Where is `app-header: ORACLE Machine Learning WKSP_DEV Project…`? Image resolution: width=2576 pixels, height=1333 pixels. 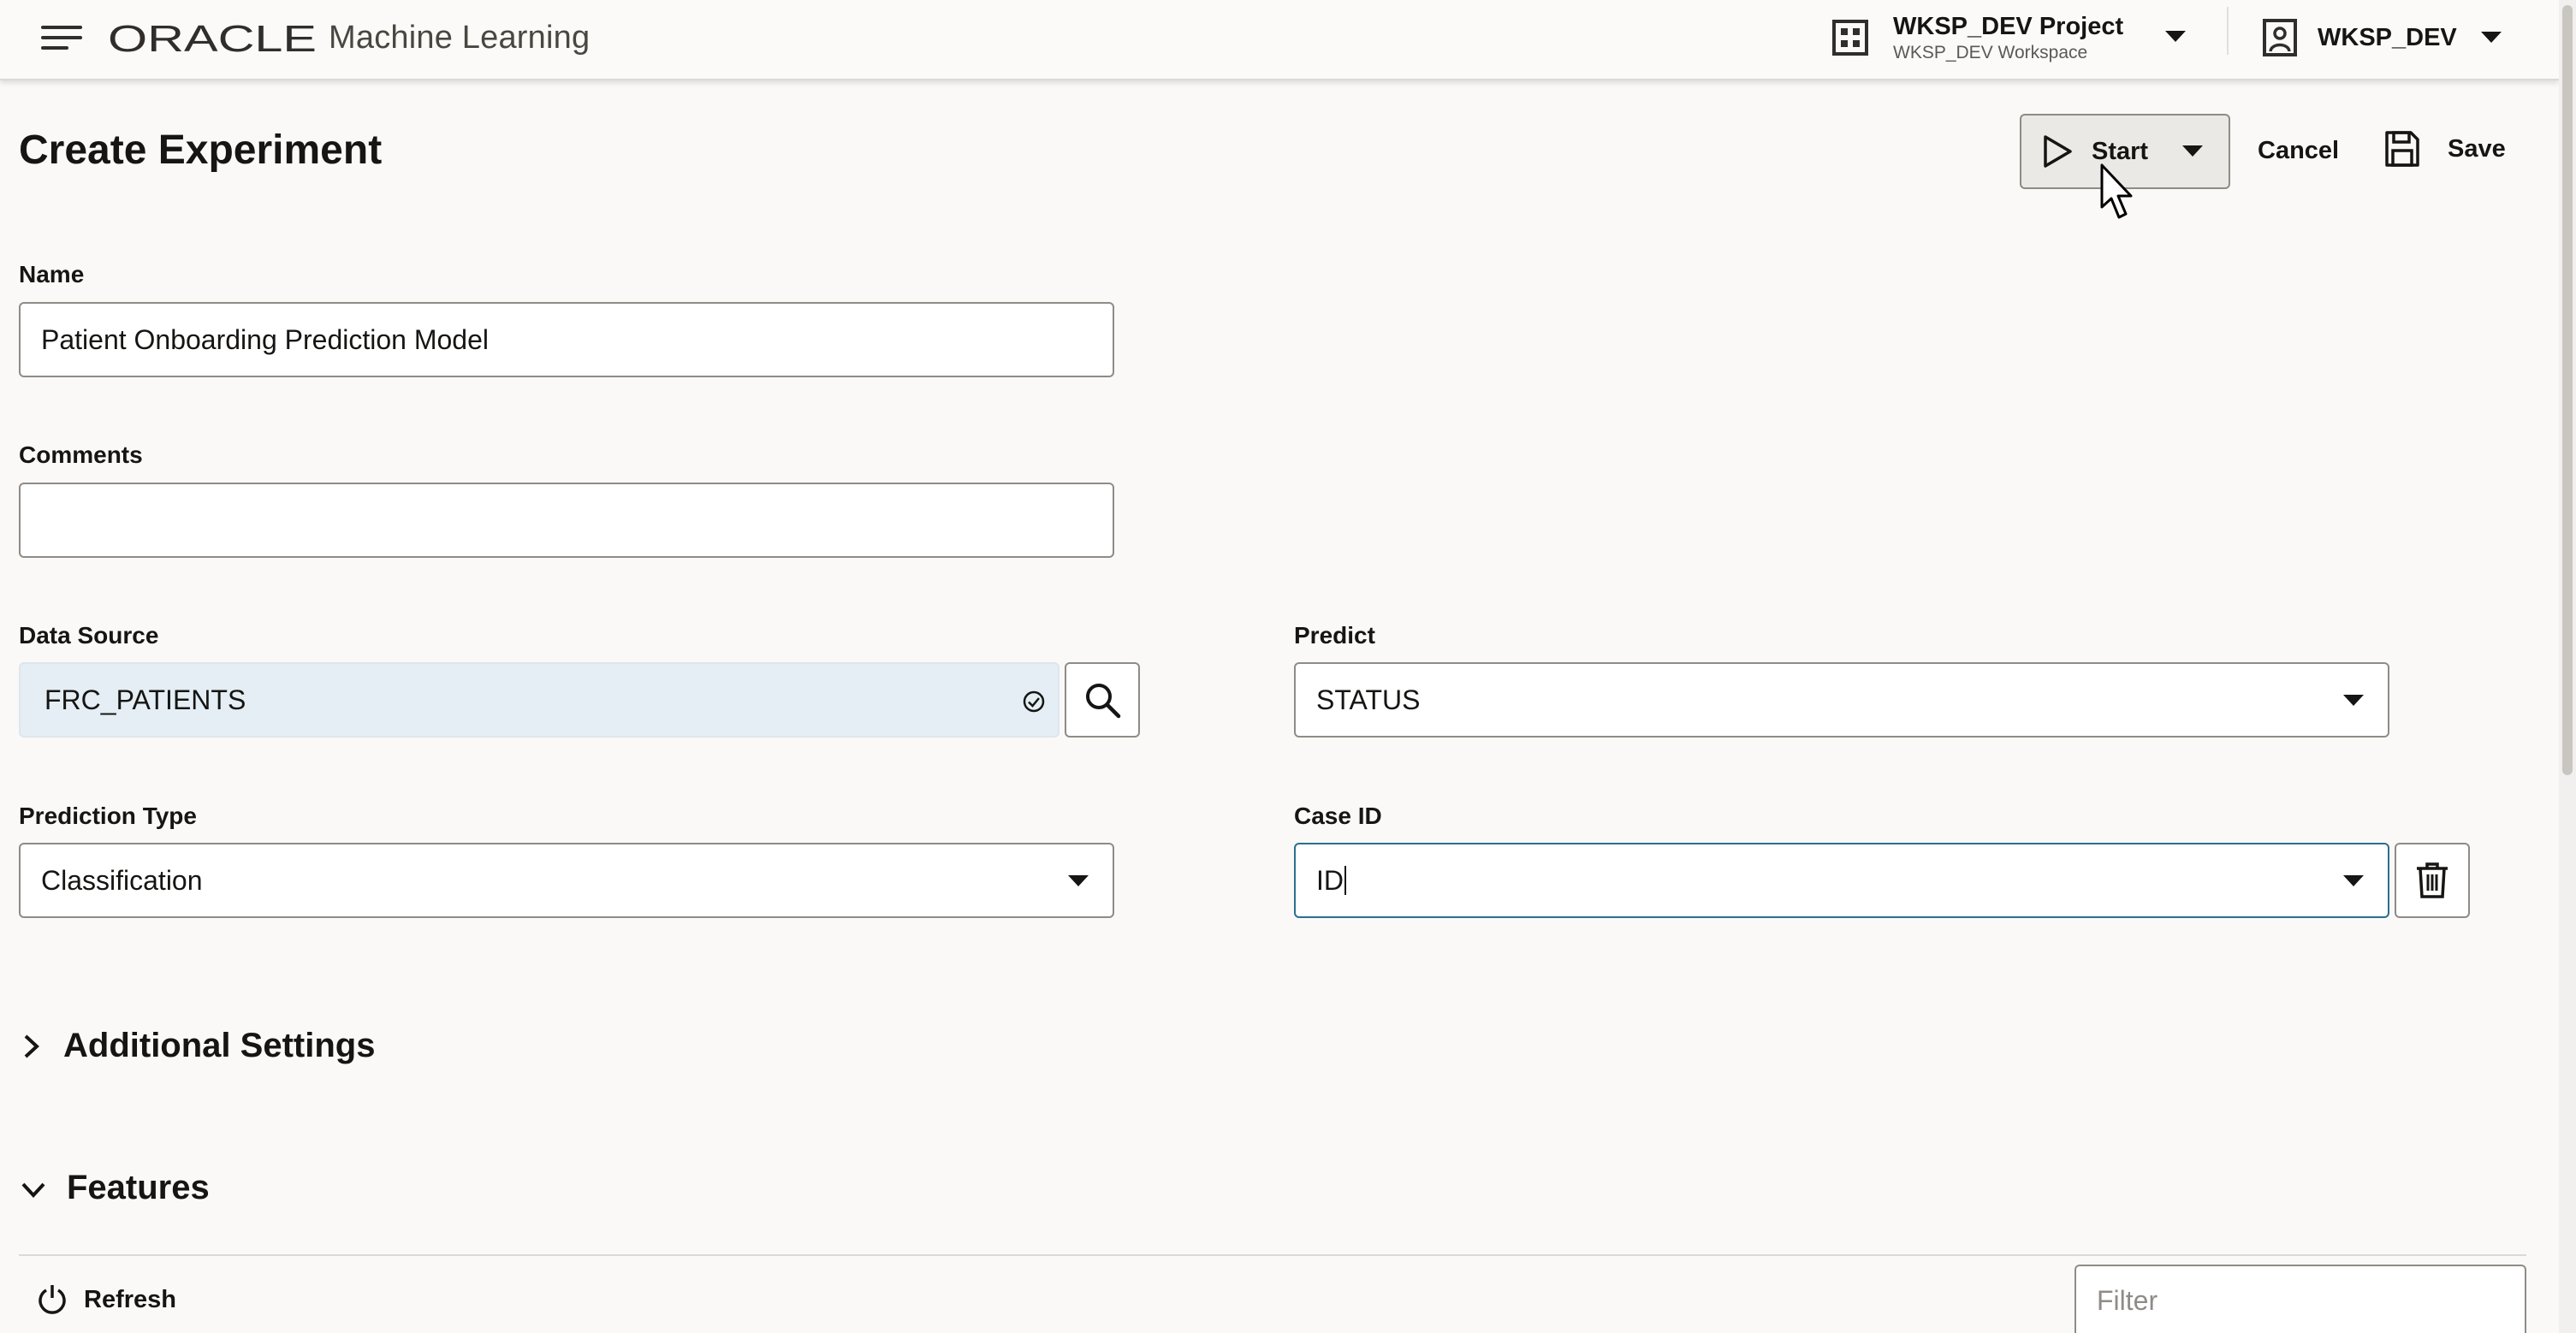 app-header: ORACLE Machine Learning WKSP_DEV Project… is located at coordinates (1279, 40).